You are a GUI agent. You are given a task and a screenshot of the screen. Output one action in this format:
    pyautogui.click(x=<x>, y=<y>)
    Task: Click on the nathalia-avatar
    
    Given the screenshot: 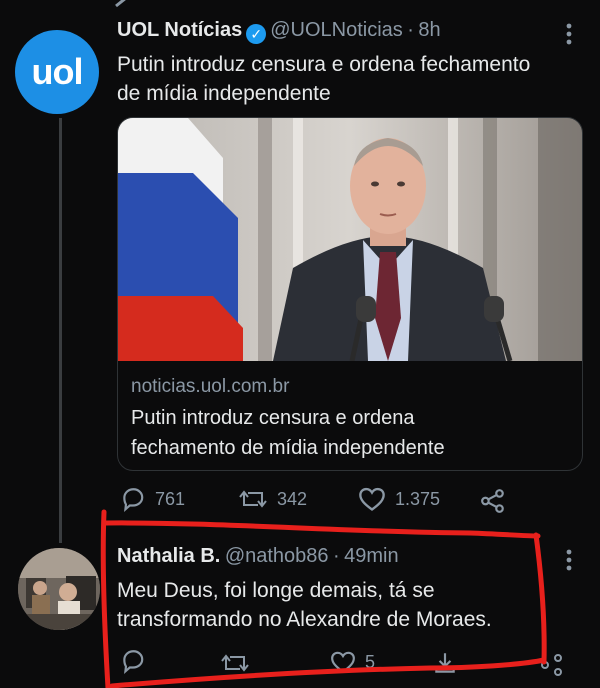 What is the action you would take?
    pyautogui.click(x=59, y=589)
    